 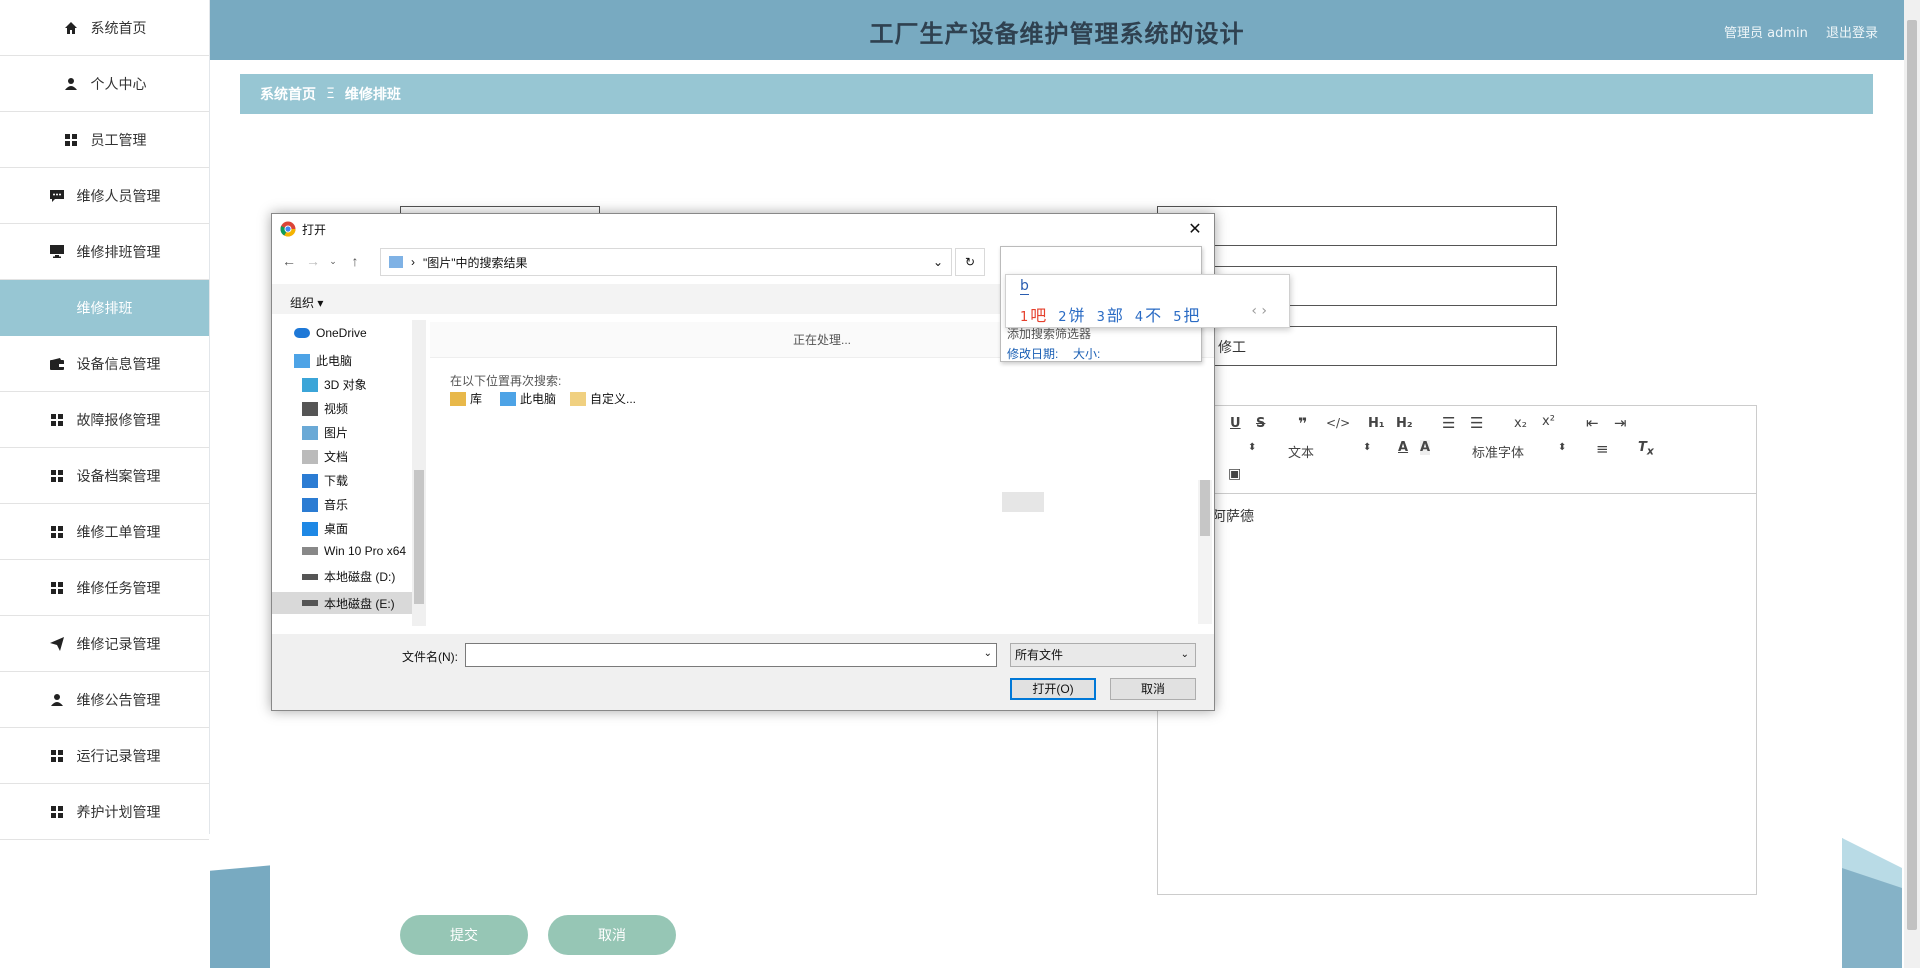 What do you see at coordinates (1602, 449) in the screenshot?
I see `align-icon: ≡` at bounding box center [1602, 449].